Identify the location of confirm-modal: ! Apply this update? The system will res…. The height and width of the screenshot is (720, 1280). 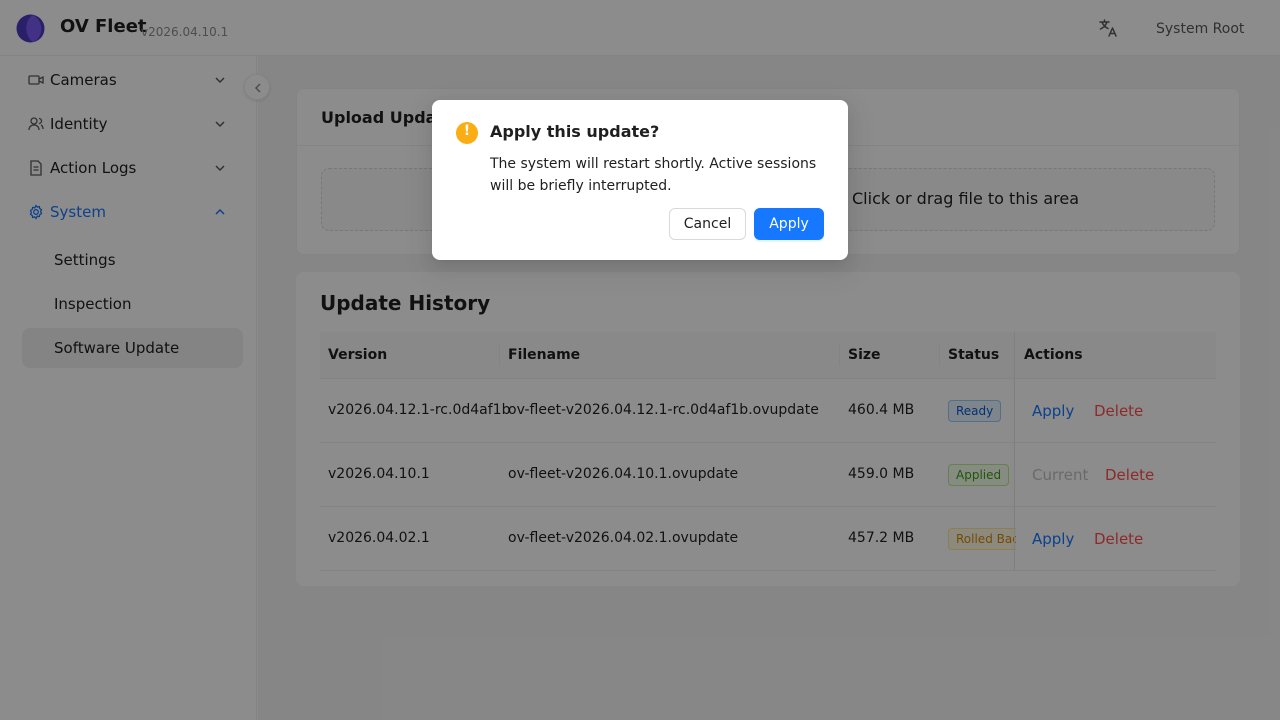
(640, 180).